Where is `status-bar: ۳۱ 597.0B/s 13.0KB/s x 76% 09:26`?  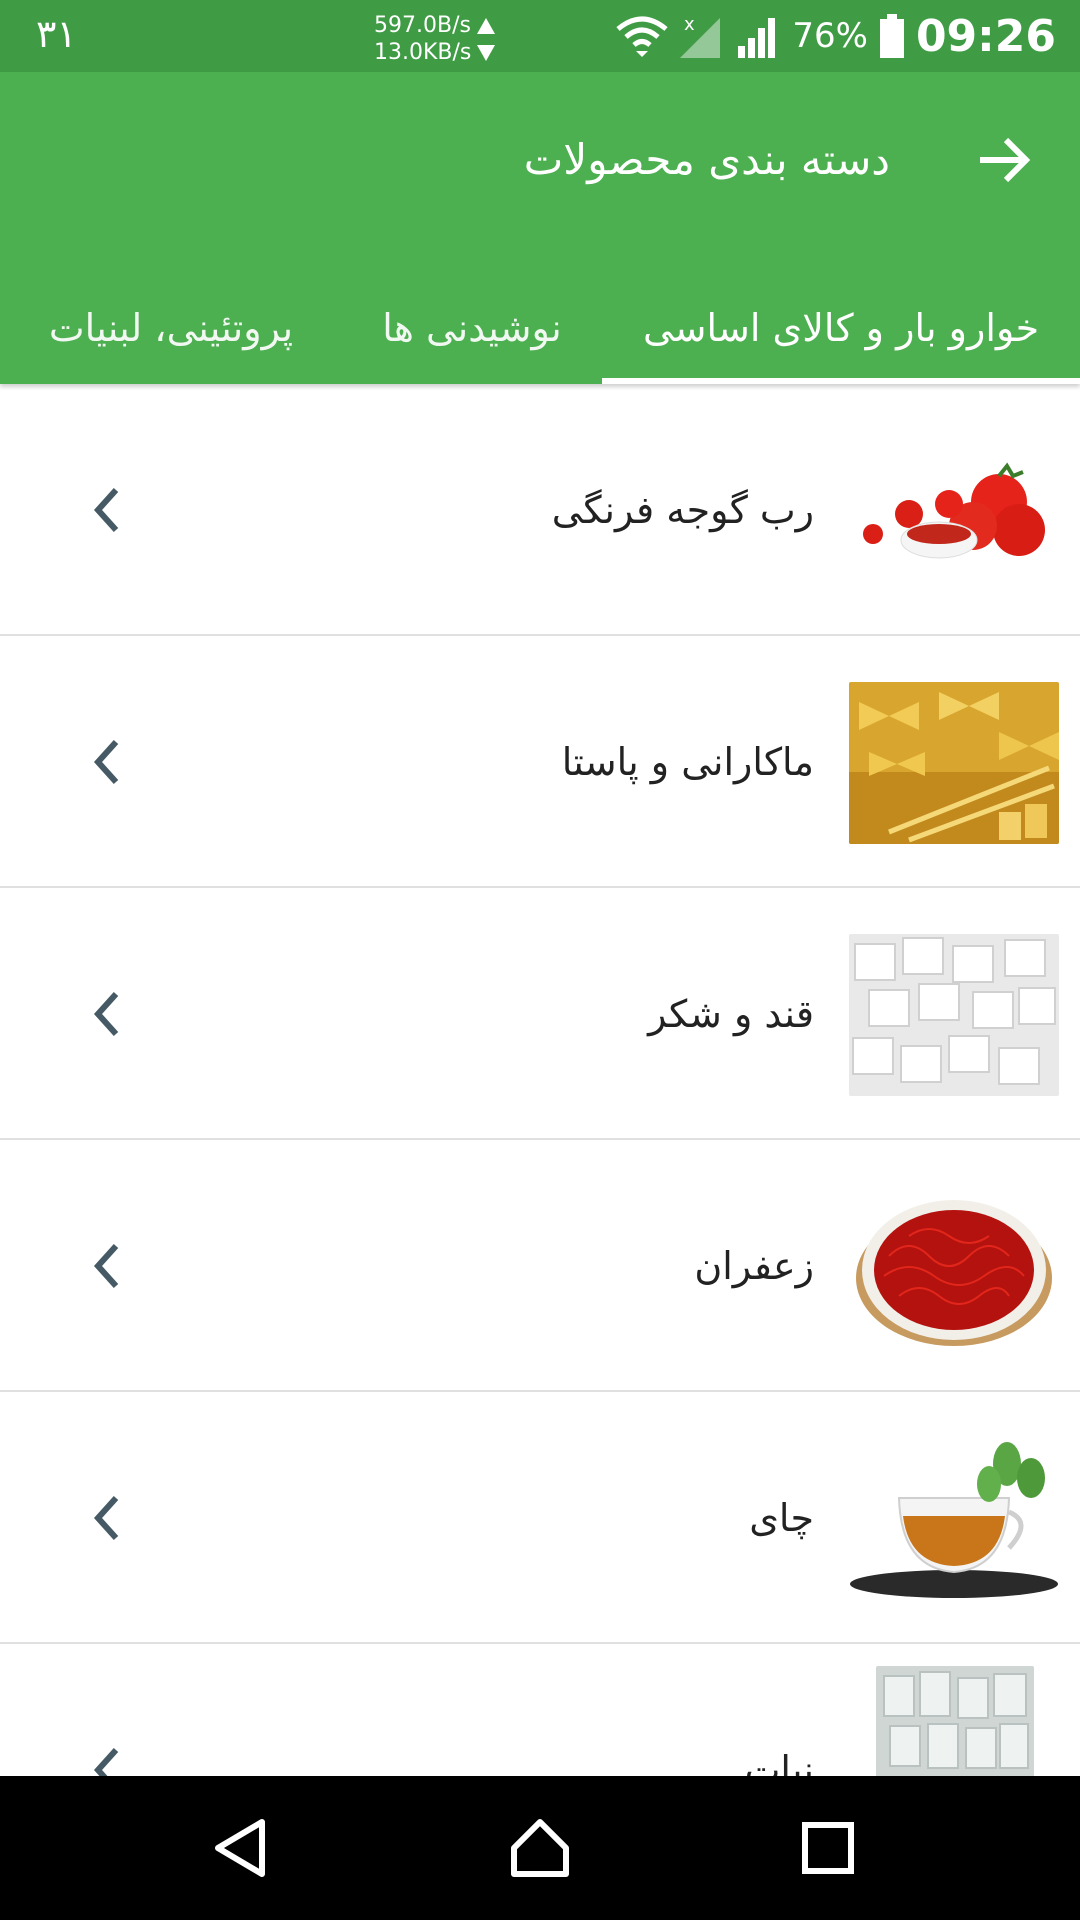
status-bar: ۳۱ 597.0B/s 13.0KB/s x 76% 09:26 is located at coordinates (540, 36).